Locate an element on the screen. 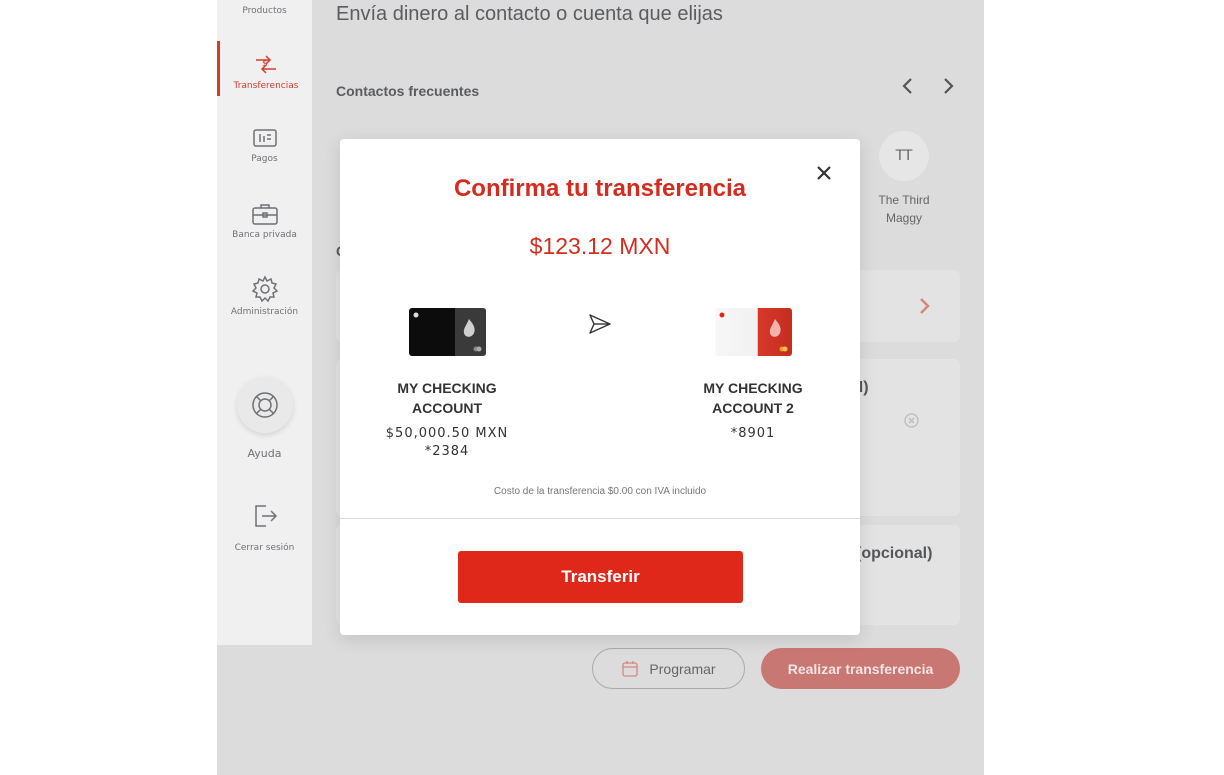 Image resolution: width=1224 pixels, height=775 pixels. sidebar-item-banca-privada: Banca privada is located at coordinates (264, 221).